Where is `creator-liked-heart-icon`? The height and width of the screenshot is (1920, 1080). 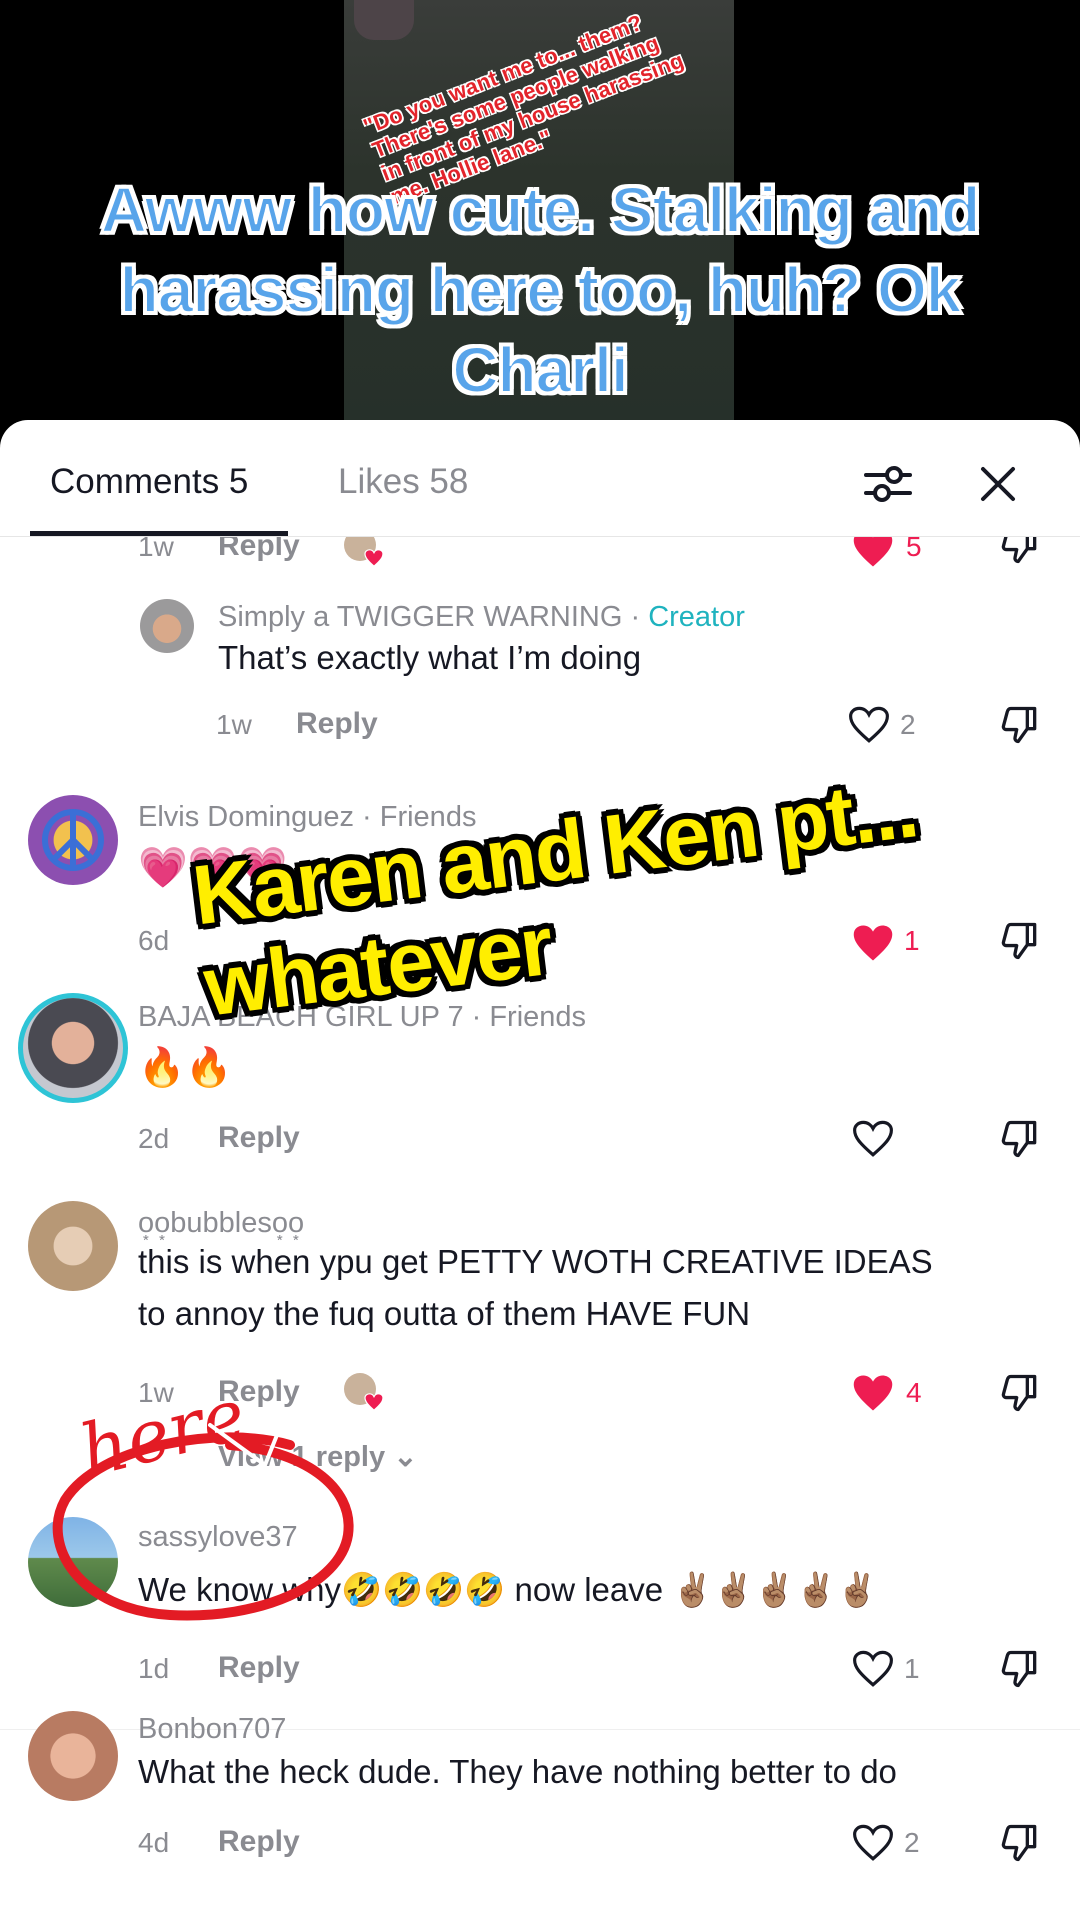
creator-liked-heart-icon is located at coordinates (374, 558).